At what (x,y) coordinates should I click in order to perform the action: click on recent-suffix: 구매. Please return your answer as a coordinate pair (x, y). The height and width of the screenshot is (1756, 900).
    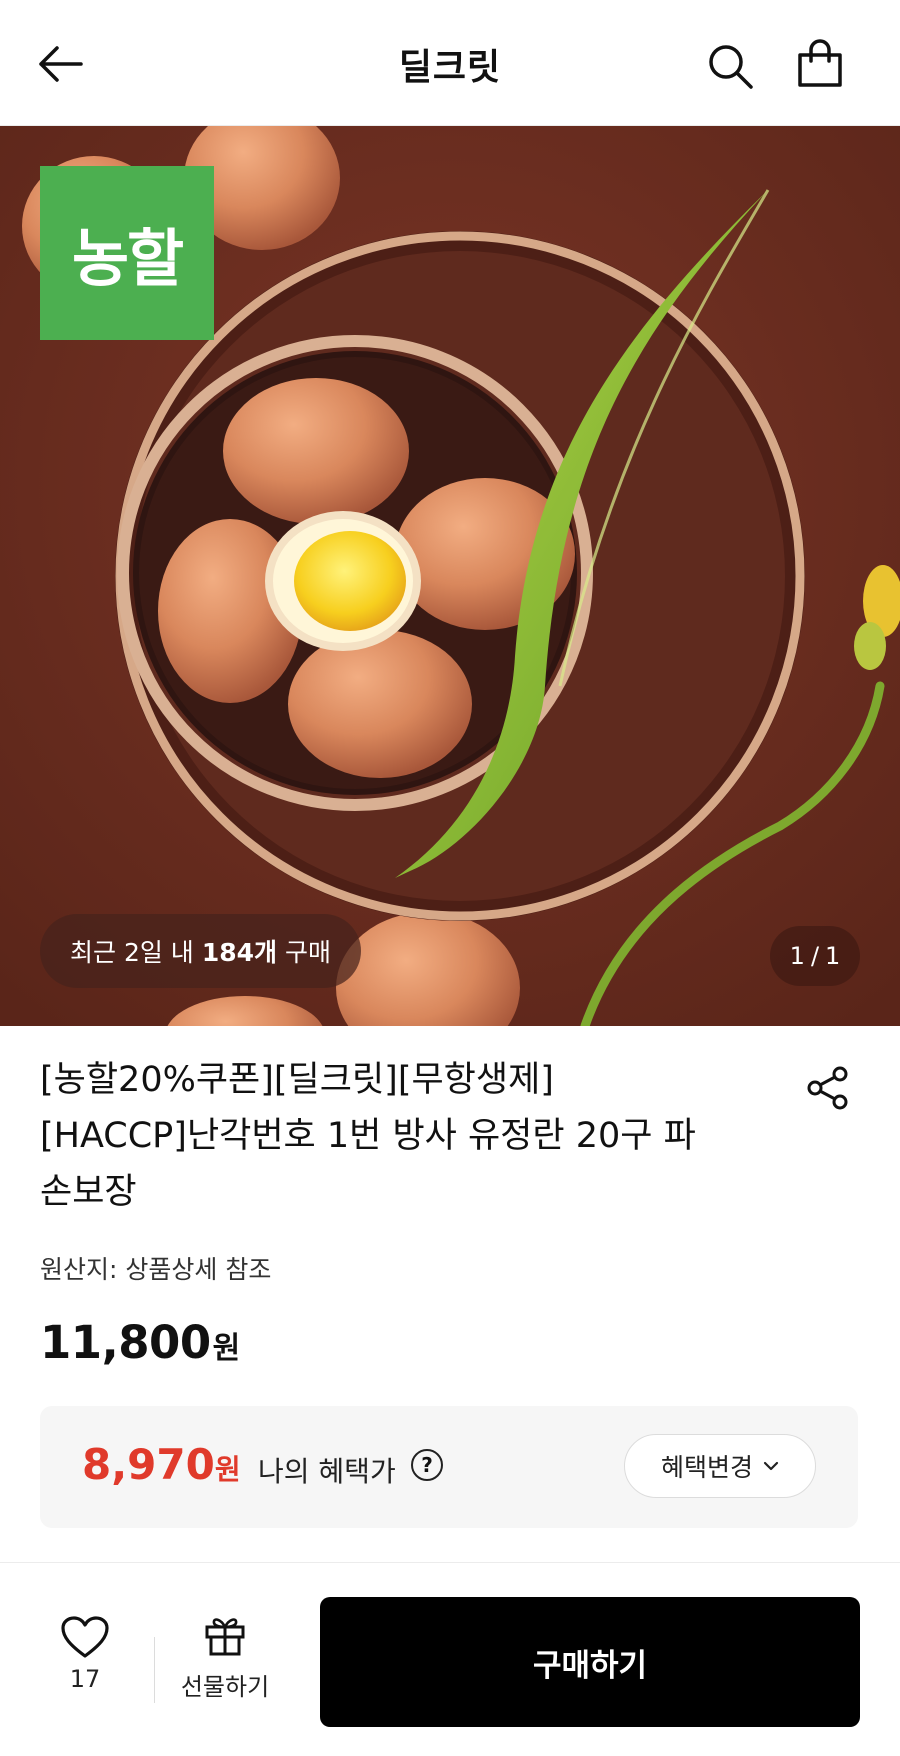
    Looking at the image, I should click on (308, 952).